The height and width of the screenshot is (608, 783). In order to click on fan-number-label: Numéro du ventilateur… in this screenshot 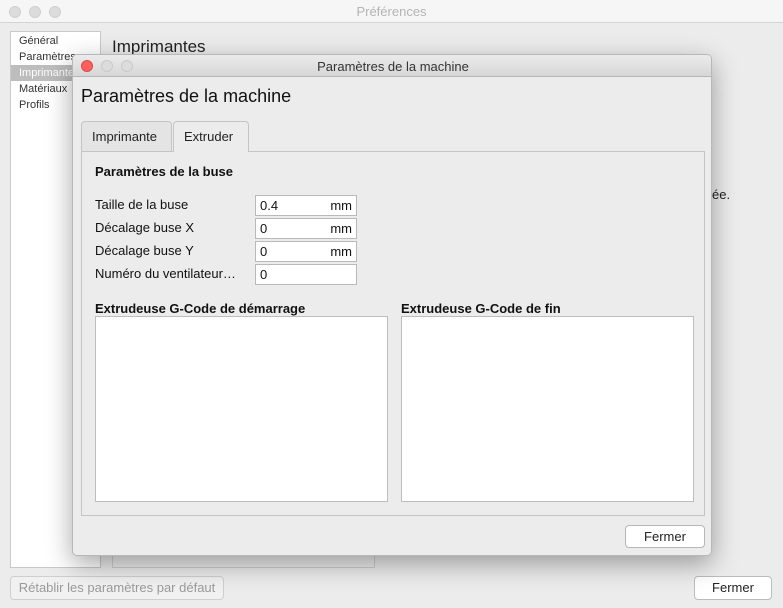, I will do `click(165, 273)`.